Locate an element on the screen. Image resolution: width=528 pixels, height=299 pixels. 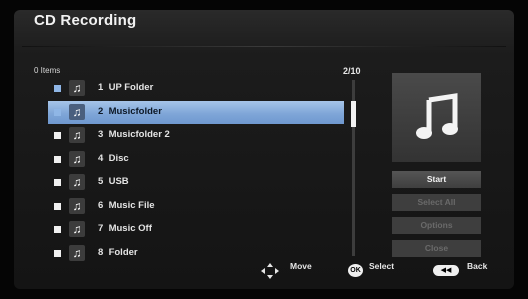
list-item-label: 4 Disc is located at coordinates (113, 158).